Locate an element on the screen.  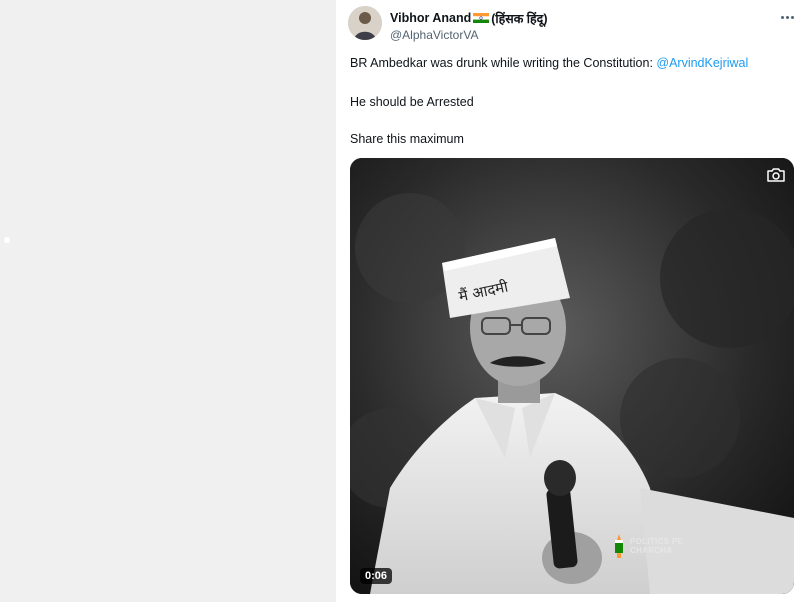
author-name: Vibhor Anand is located at coordinates (430, 18).